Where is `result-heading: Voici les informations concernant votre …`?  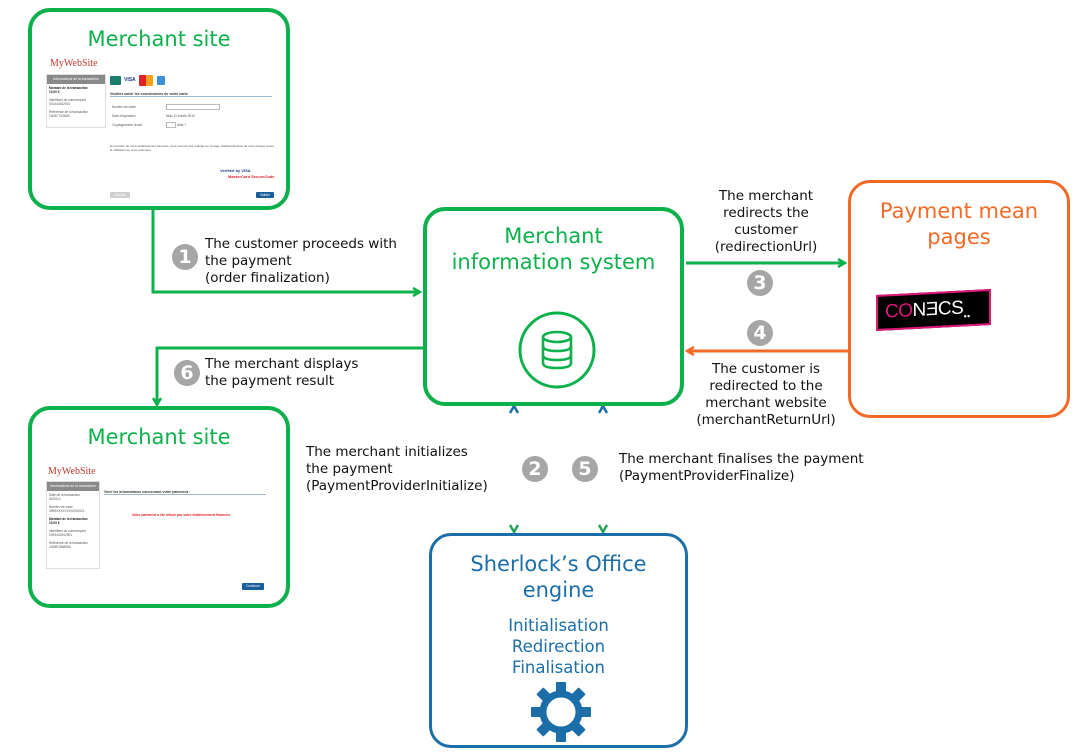 result-heading: Voici les informations concernant votre … is located at coordinates (185, 492).